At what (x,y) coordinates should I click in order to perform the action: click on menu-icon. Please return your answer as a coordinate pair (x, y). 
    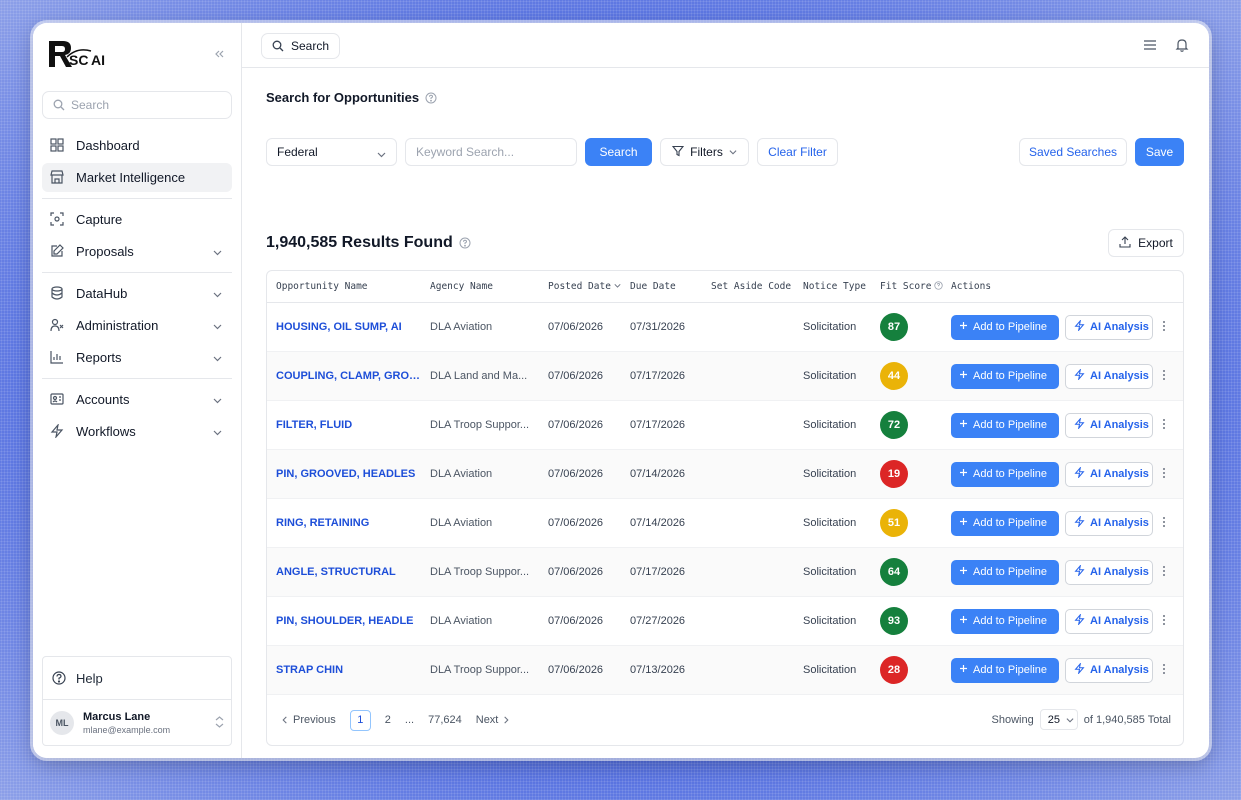
    Looking at the image, I should click on (1150, 46).